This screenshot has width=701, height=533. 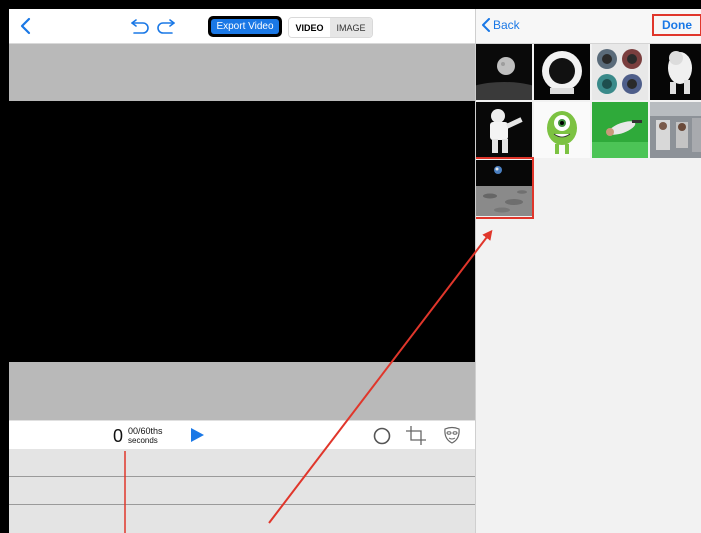 What do you see at coordinates (145, 431) in the screenshot?
I see `fraction-label: 00/60ths` at bounding box center [145, 431].